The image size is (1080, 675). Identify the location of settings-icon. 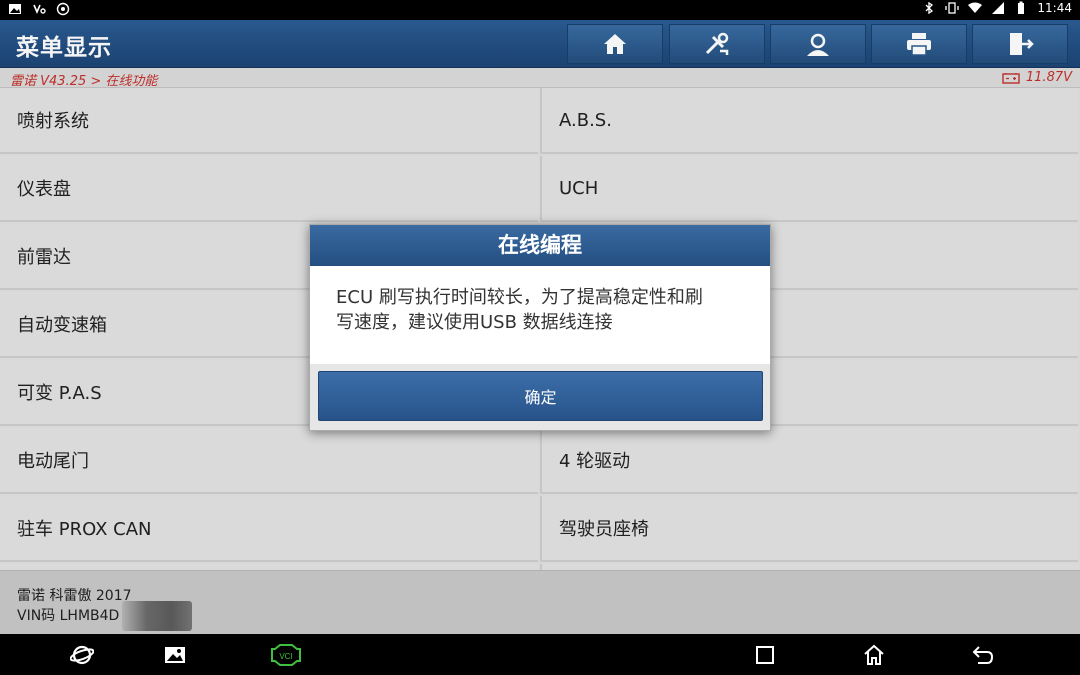
(63, 9).